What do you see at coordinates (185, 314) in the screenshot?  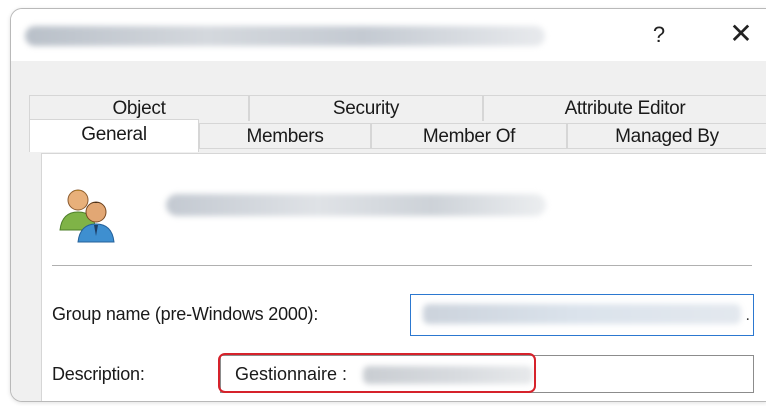 I see `pre2000-label: Group name (pre-Windows 2000):` at bounding box center [185, 314].